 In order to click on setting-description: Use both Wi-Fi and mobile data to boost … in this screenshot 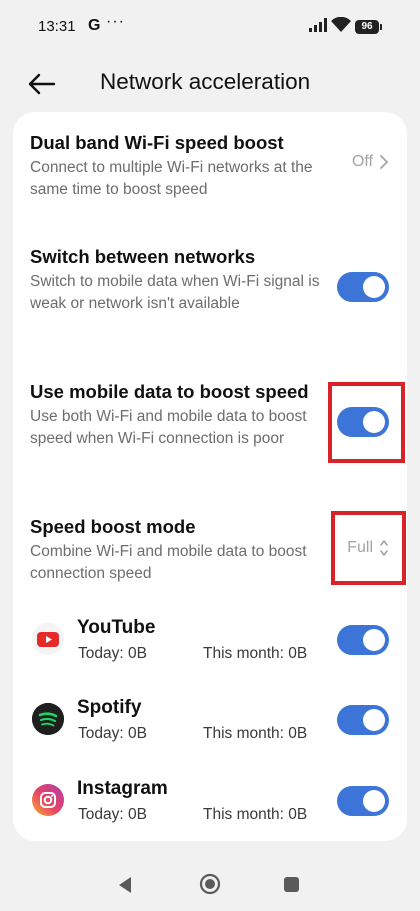, I will do `click(168, 427)`.